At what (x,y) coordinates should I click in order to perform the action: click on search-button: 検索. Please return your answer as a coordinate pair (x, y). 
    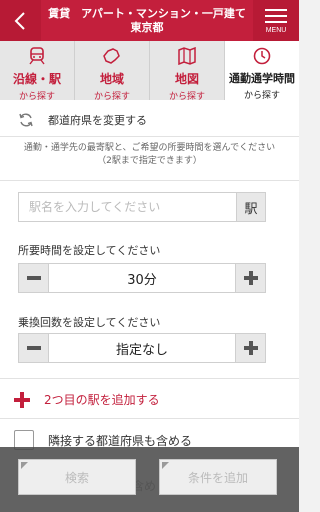
    Looking at the image, I should click on (77, 477).